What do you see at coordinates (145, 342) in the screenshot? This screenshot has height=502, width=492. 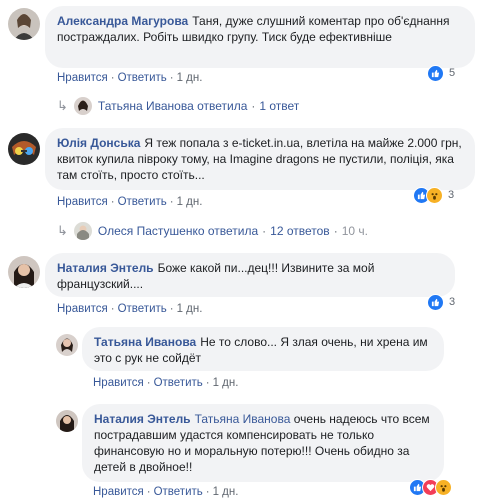 I see `comment-author: Татьяна Иванова` at bounding box center [145, 342].